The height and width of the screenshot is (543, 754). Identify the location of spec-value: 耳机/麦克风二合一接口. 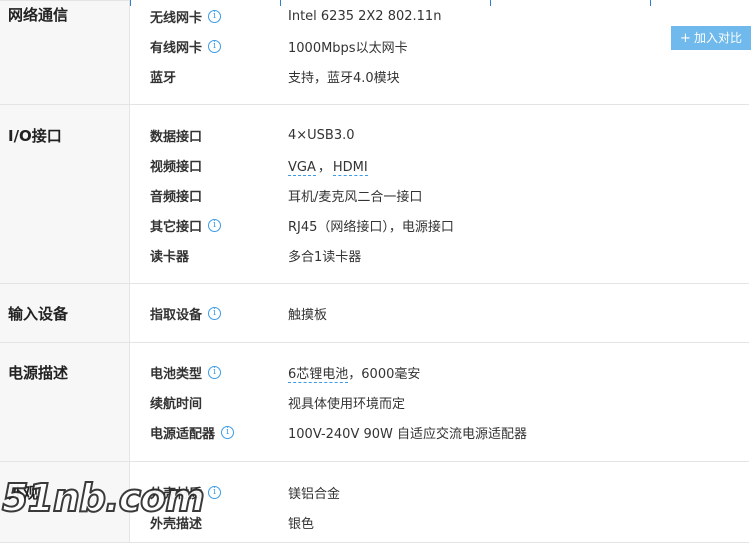
(355, 197).